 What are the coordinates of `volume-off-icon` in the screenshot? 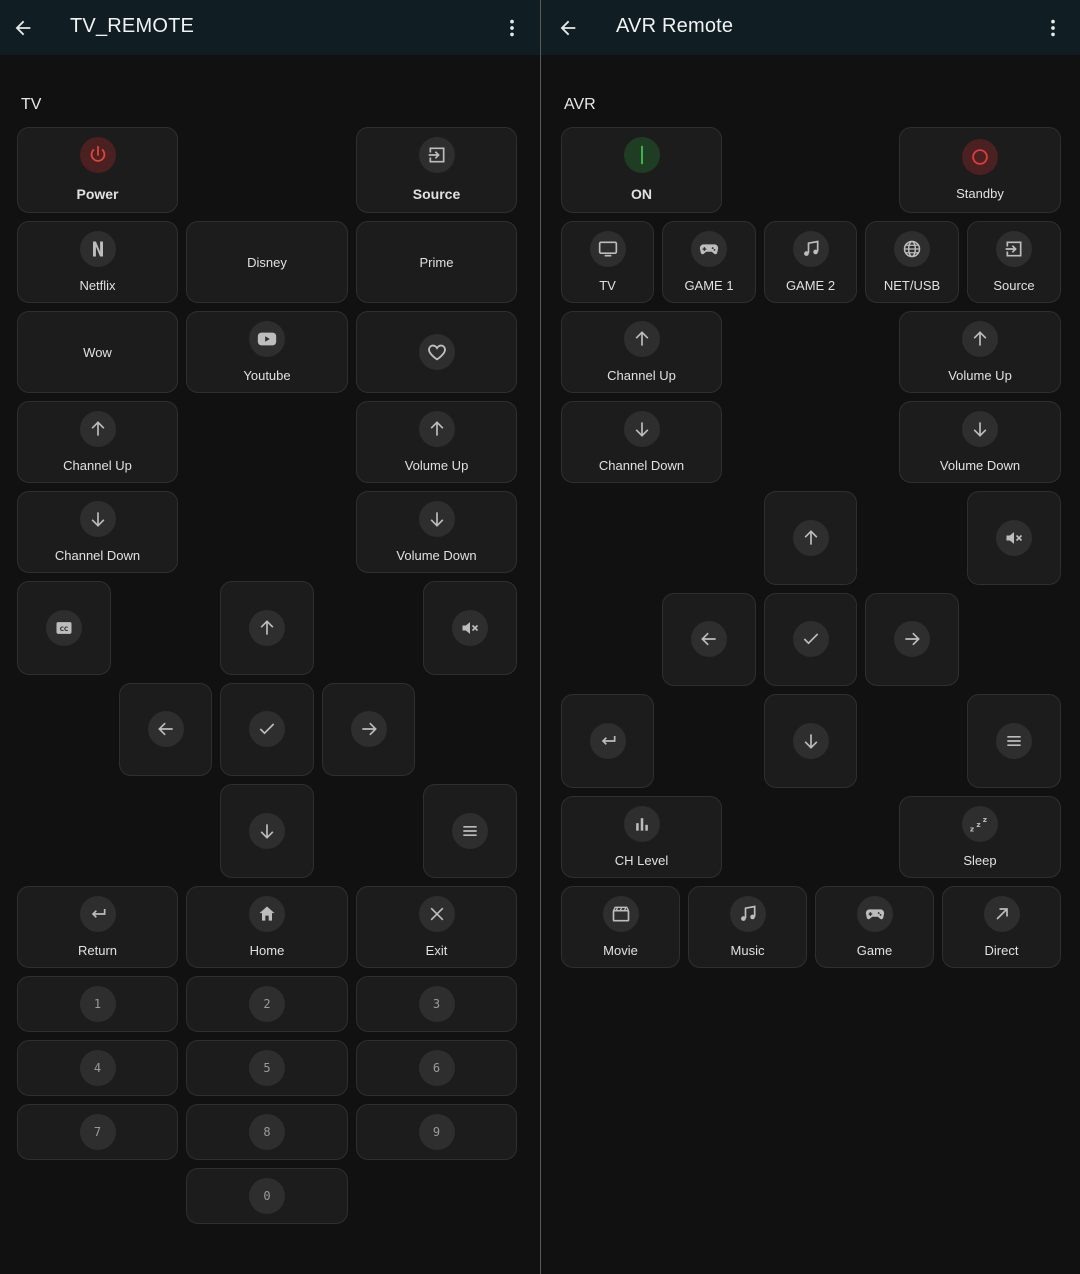 It's located at (470, 628).